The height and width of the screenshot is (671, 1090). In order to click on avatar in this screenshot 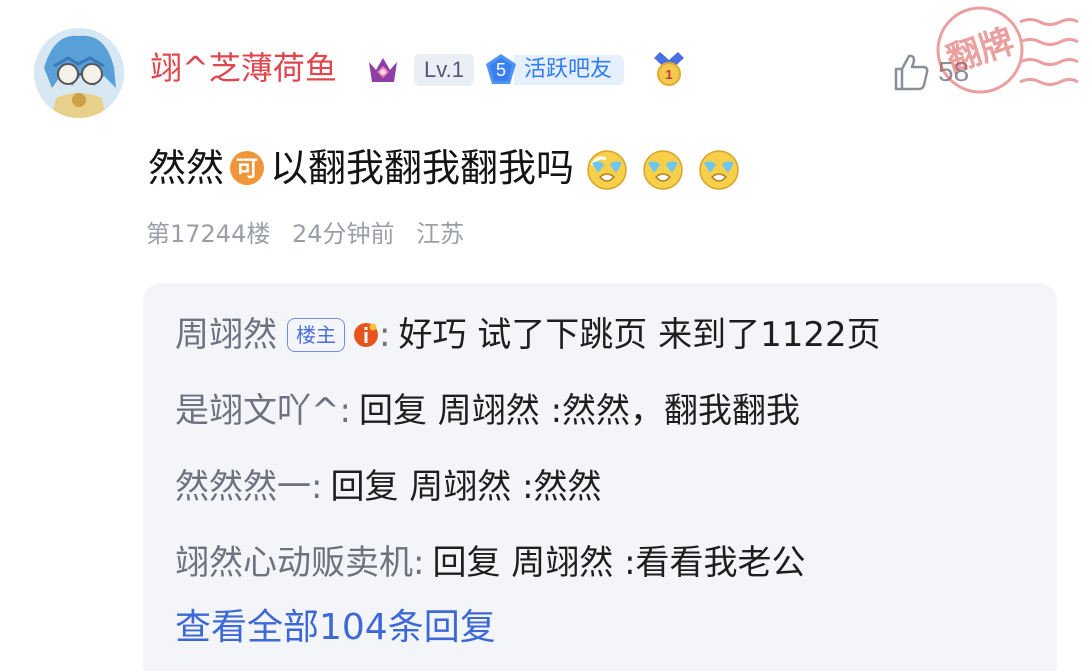, I will do `click(79, 73)`.